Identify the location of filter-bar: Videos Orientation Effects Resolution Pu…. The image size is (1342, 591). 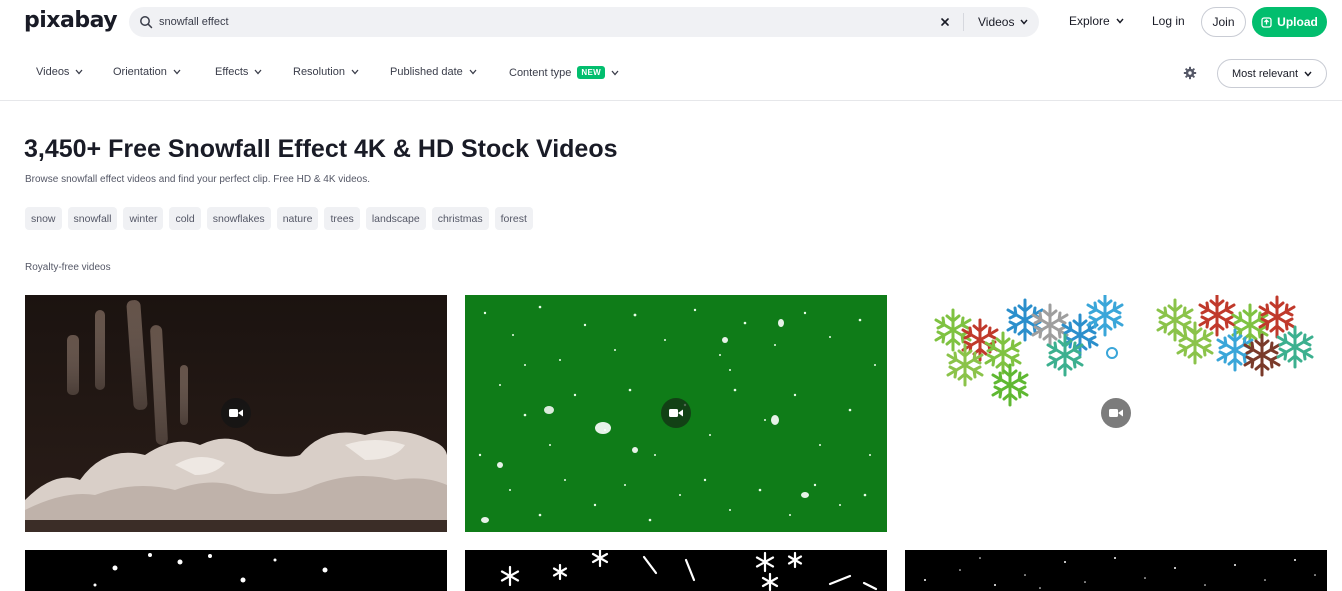
(671, 76).